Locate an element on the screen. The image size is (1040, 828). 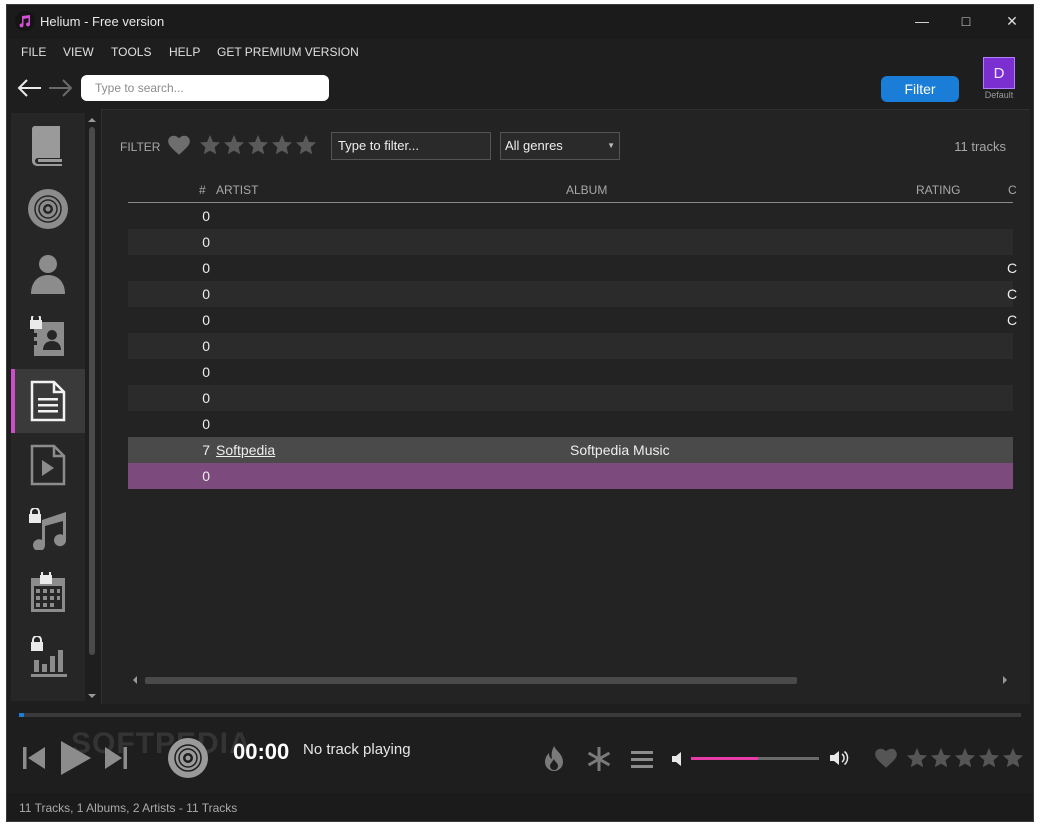
like-heart-icon is located at coordinates (886, 758).